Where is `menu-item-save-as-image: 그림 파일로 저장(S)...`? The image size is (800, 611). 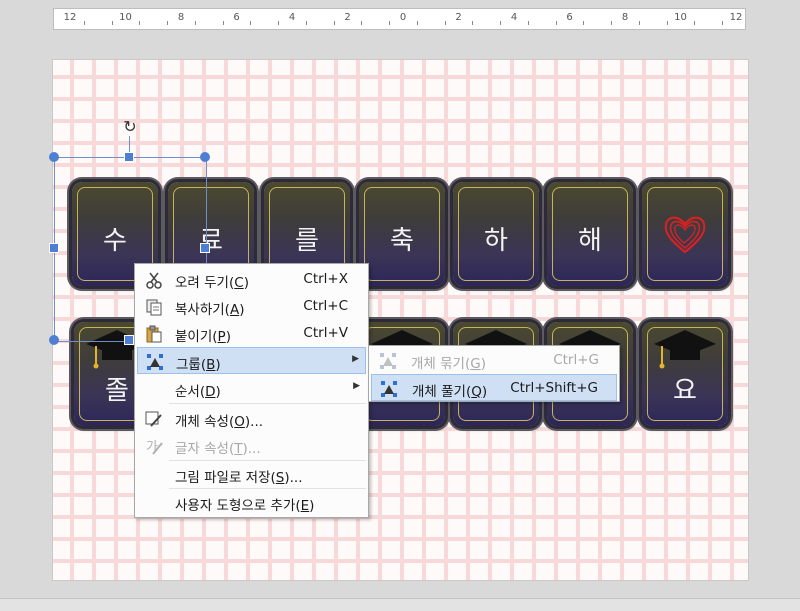 menu-item-save-as-image: 그림 파일로 저장(S)... is located at coordinates (251, 474).